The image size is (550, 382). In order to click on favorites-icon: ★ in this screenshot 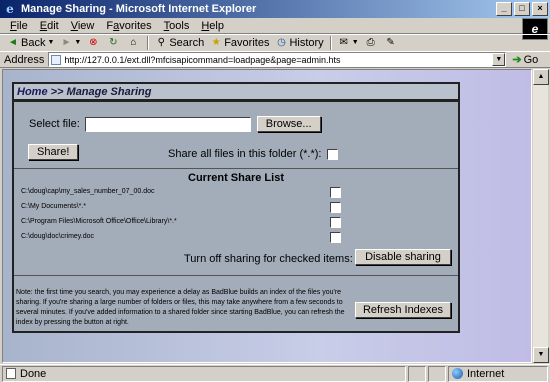, I will do `click(216, 42)`.